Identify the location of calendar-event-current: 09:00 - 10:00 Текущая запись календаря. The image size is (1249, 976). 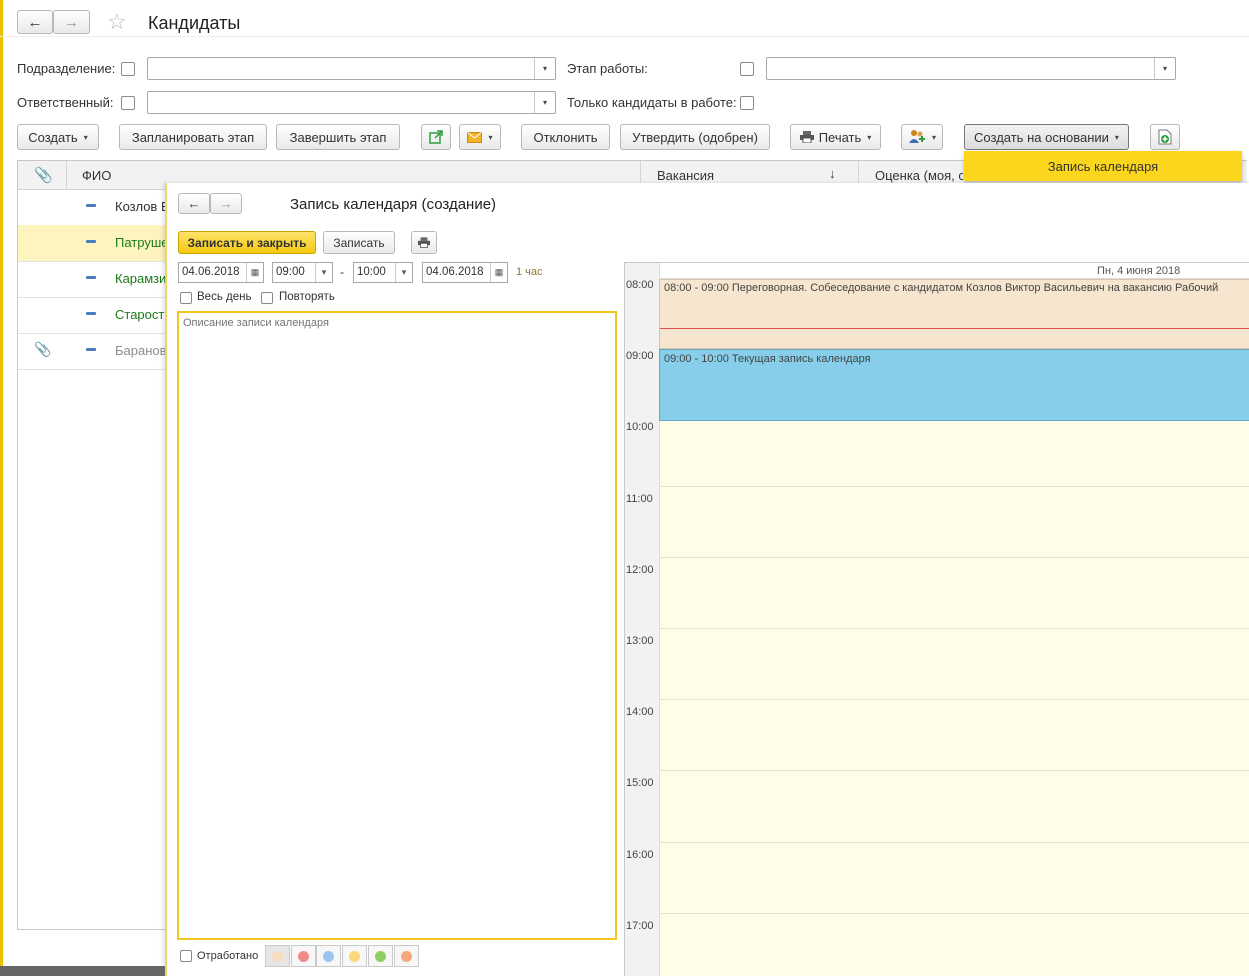
(954, 385).